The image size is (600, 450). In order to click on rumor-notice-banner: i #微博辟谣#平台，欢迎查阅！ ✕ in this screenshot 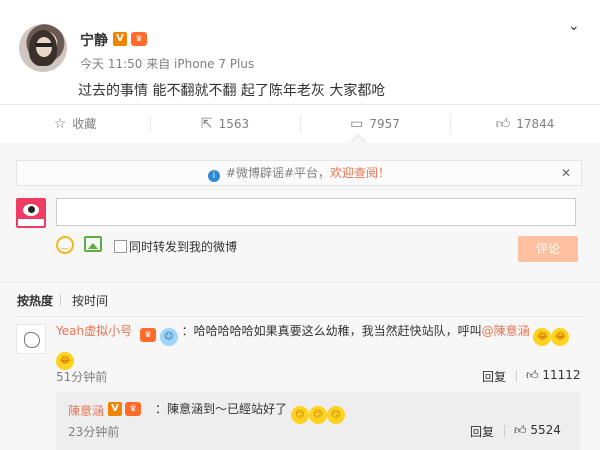, I will do `click(299, 173)`.